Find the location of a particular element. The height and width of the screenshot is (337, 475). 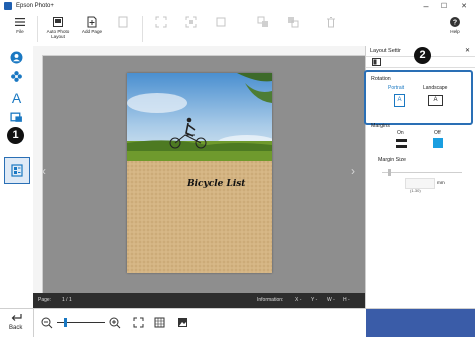

margins-off-option is located at coordinates (438, 143).